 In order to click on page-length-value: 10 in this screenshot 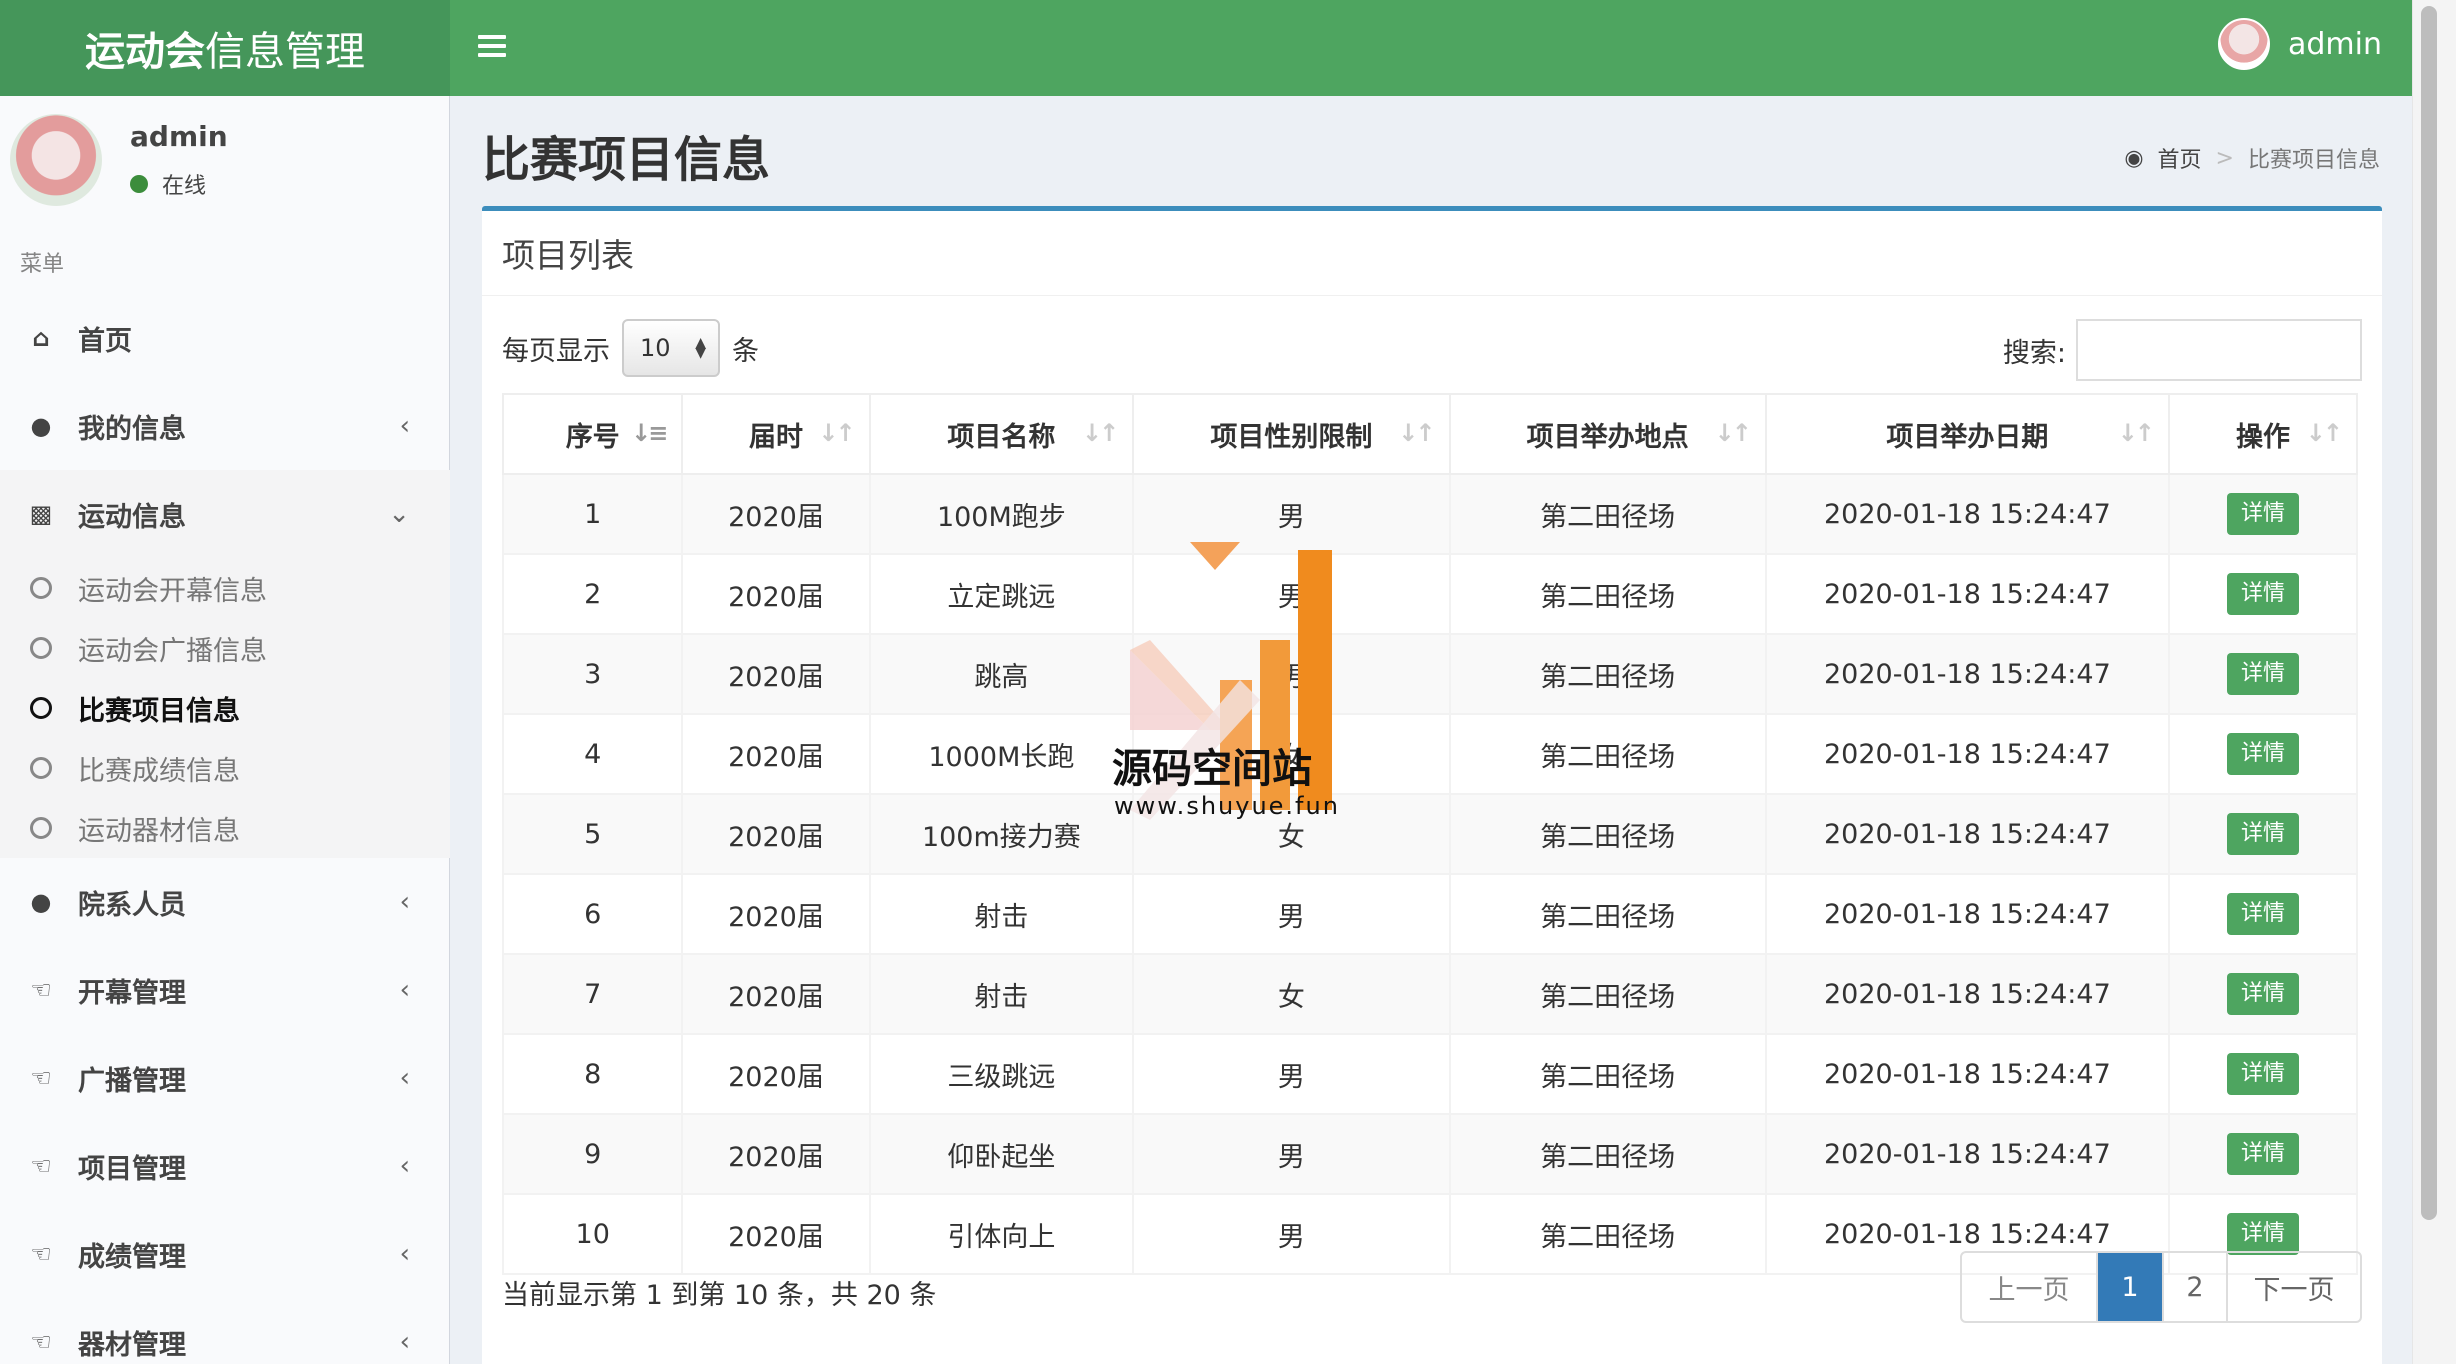, I will do `click(655, 348)`.